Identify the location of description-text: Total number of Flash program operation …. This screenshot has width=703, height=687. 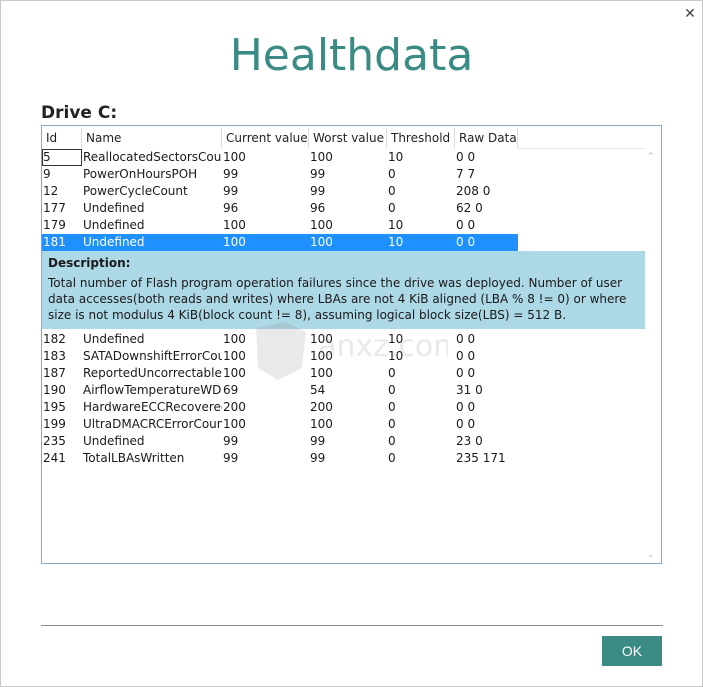
(337, 299).